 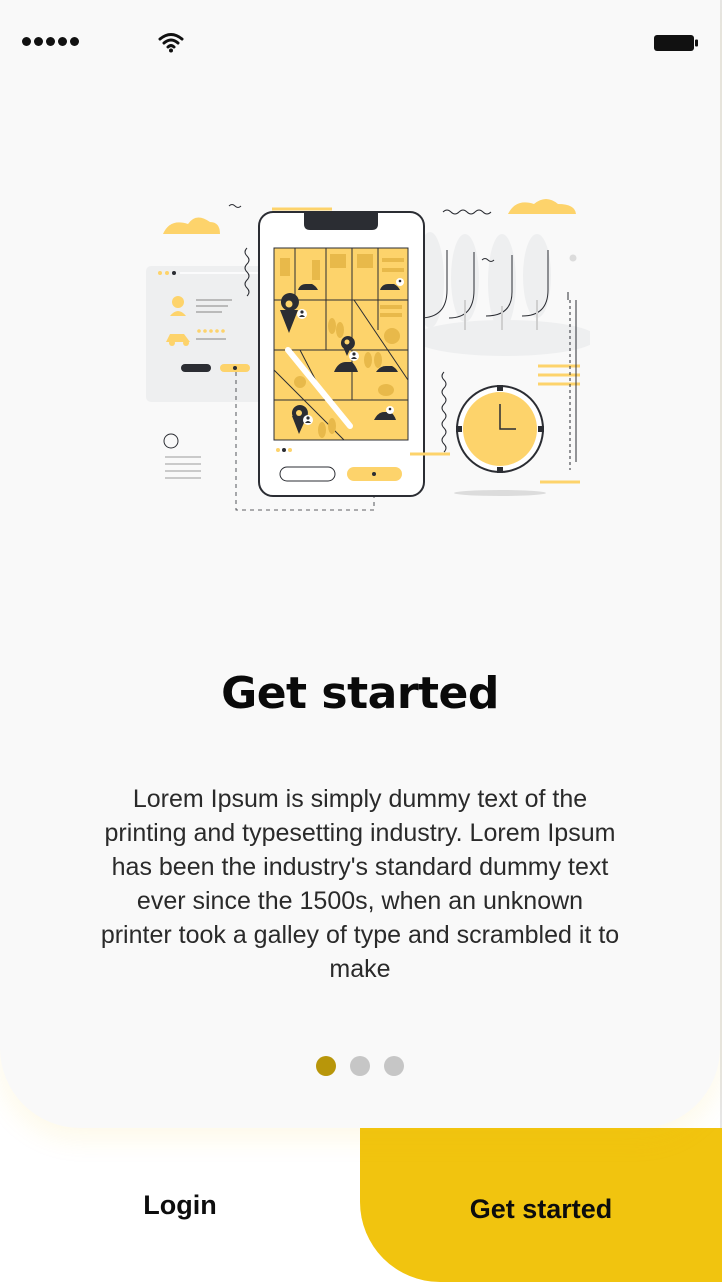 I want to click on get-started-button: Get started, so click(x=541, y=1209).